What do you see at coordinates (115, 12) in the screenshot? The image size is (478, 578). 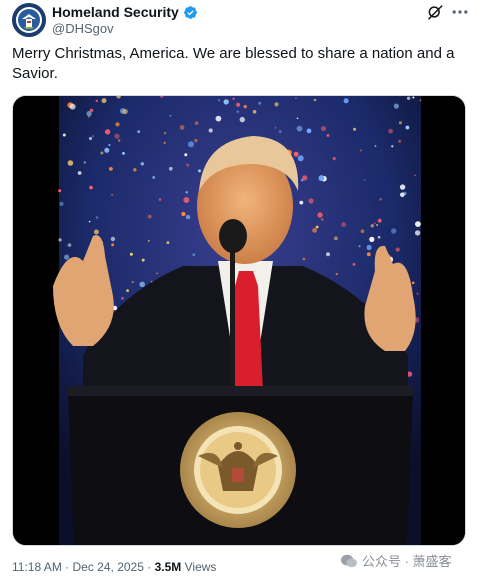 I see `display-name: Homeland Security` at bounding box center [115, 12].